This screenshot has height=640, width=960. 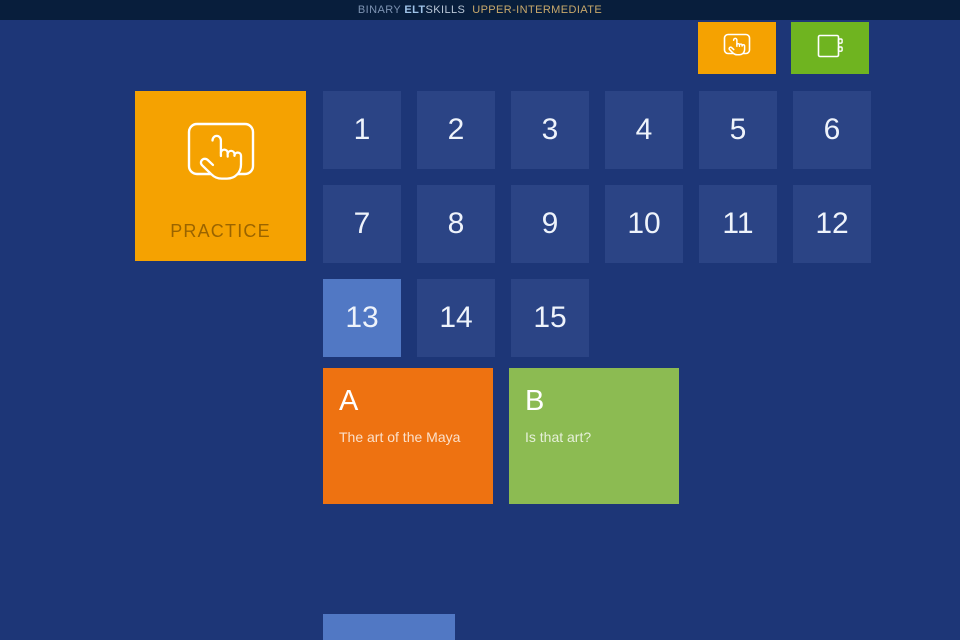 I want to click on exercise-tile-2: 2, so click(x=456, y=130).